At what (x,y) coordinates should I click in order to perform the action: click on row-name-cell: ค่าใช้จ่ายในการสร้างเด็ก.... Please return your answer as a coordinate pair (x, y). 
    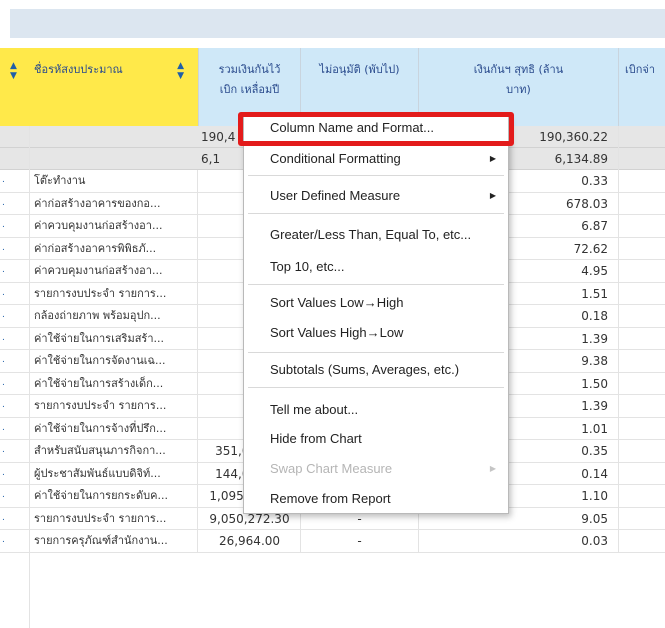
    Looking at the image, I should click on (114, 383).